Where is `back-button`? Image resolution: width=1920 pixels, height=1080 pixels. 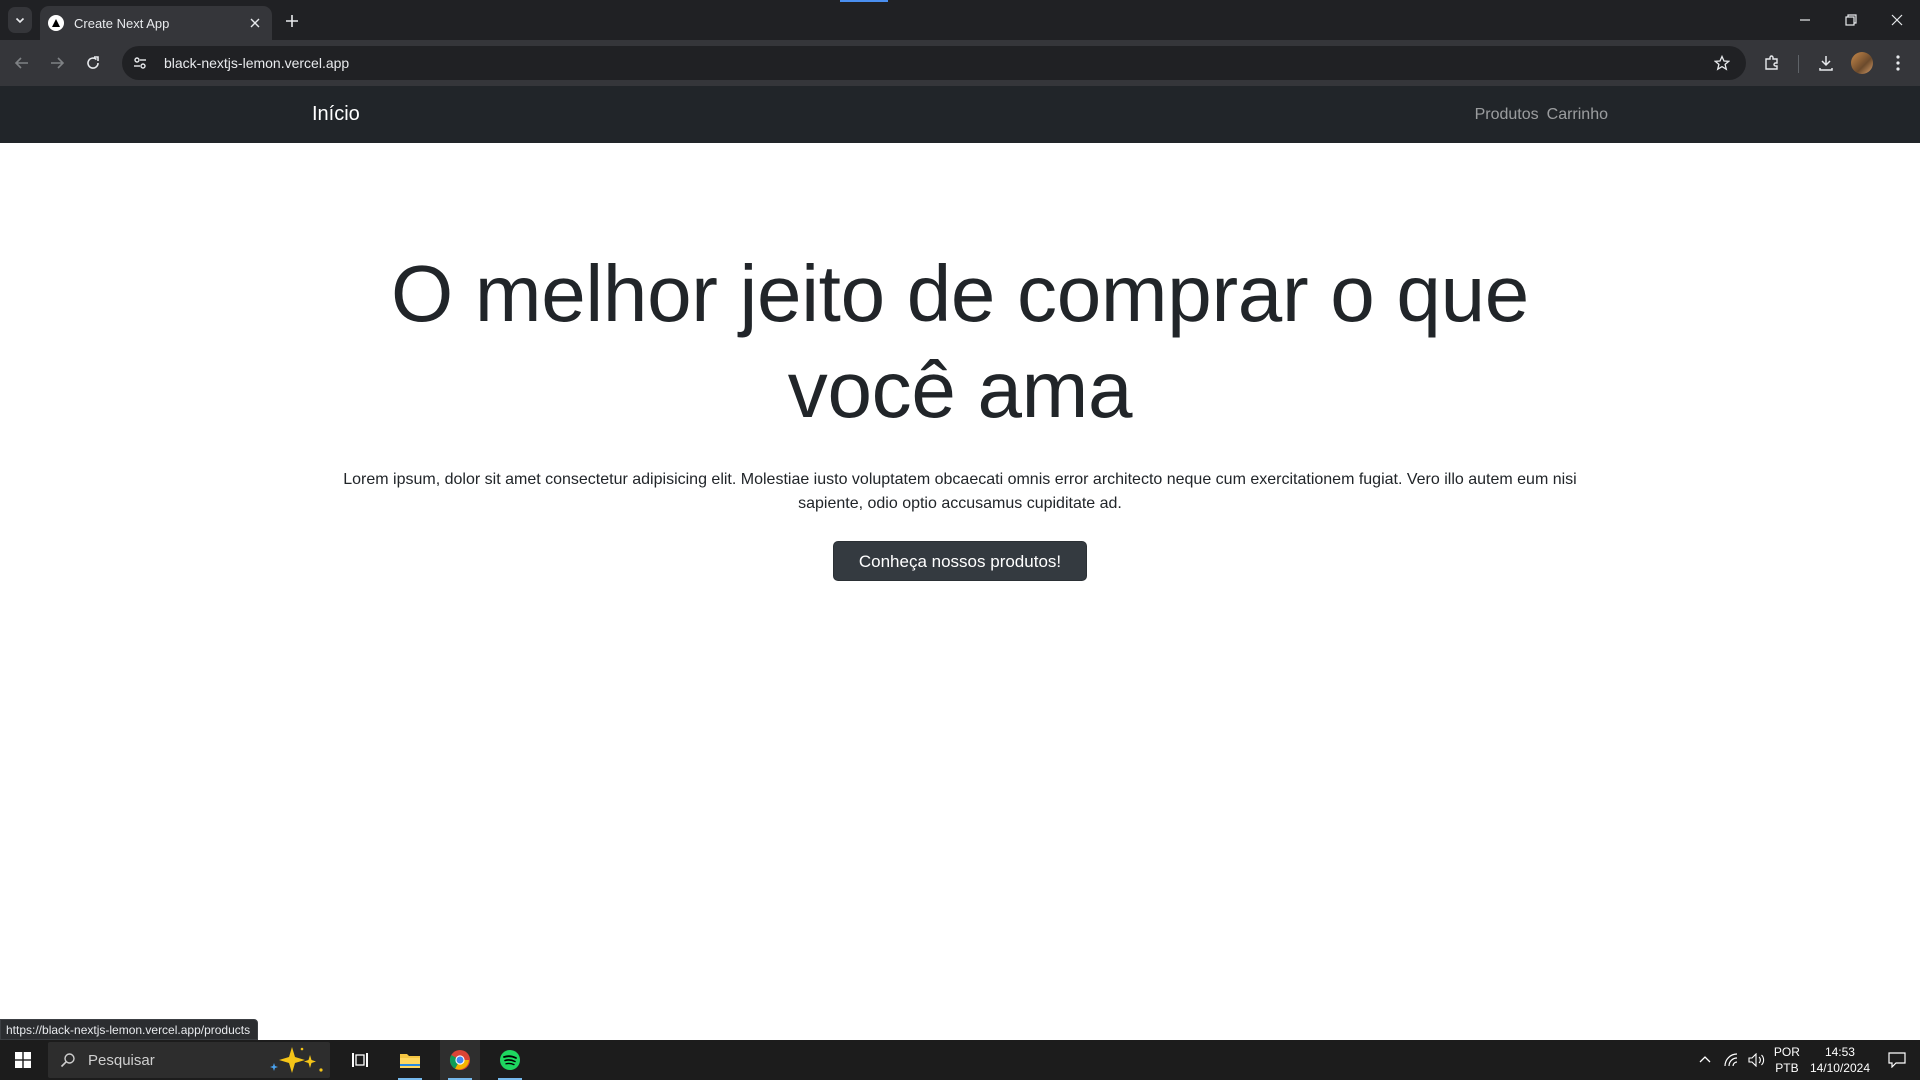 back-button is located at coordinates (22, 63).